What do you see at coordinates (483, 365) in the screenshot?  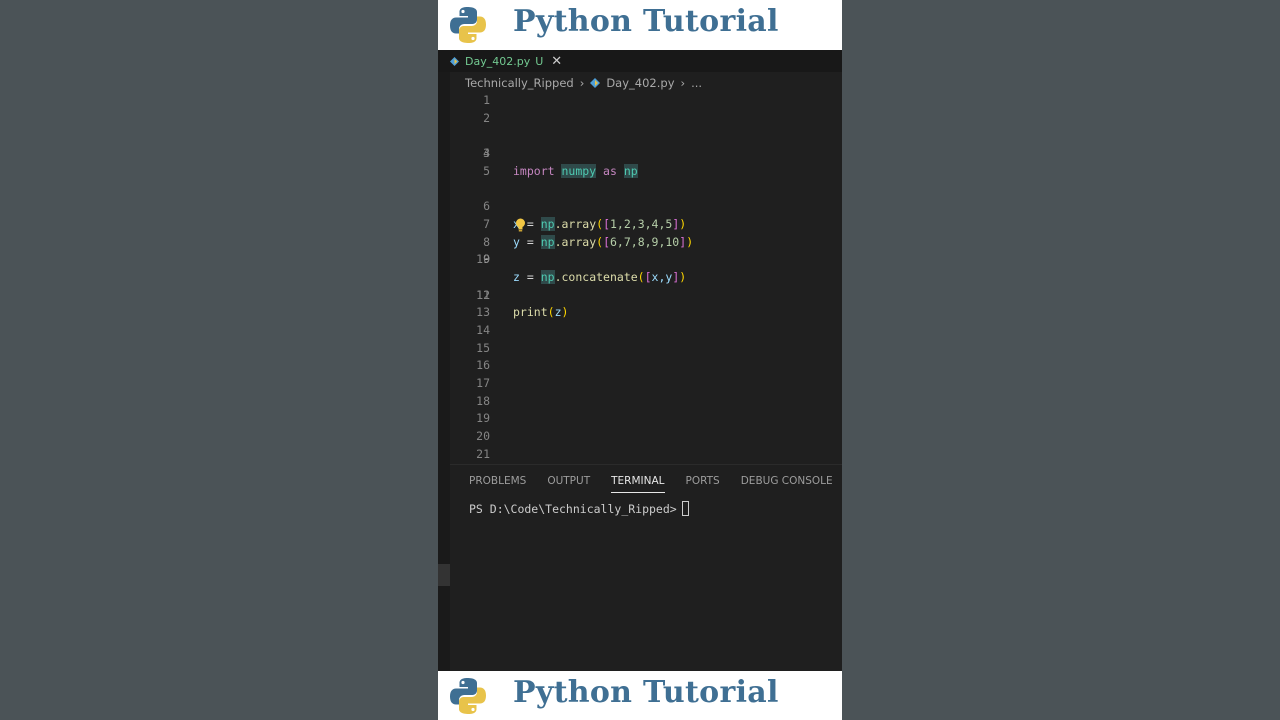 I see `line-number: 16` at bounding box center [483, 365].